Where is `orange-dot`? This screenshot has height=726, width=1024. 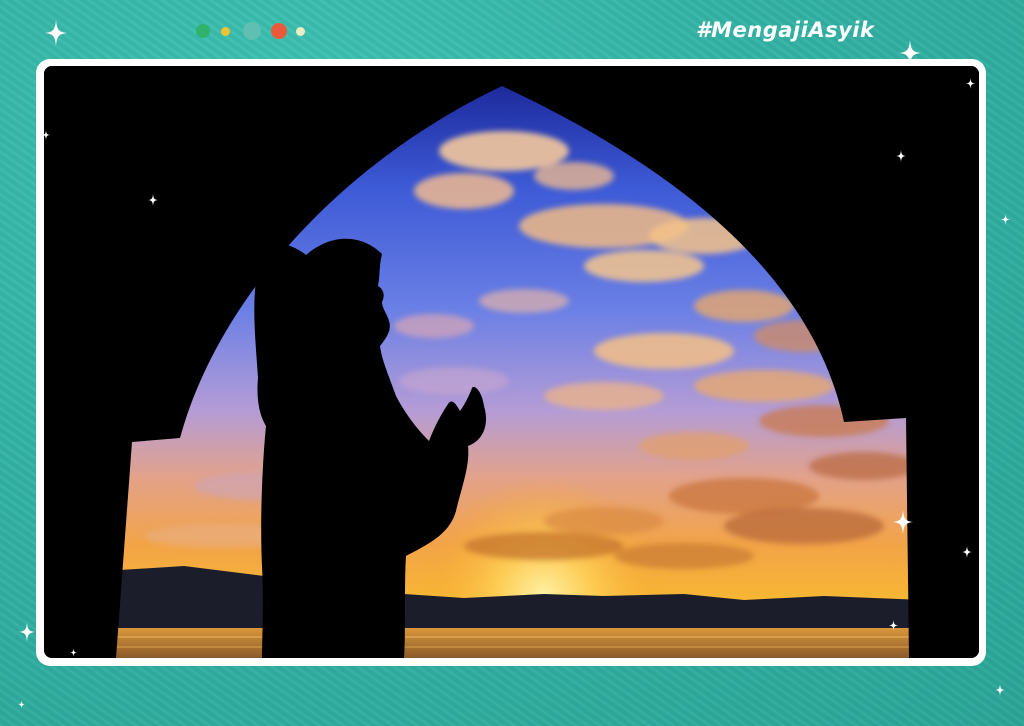
orange-dot is located at coordinates (279, 31).